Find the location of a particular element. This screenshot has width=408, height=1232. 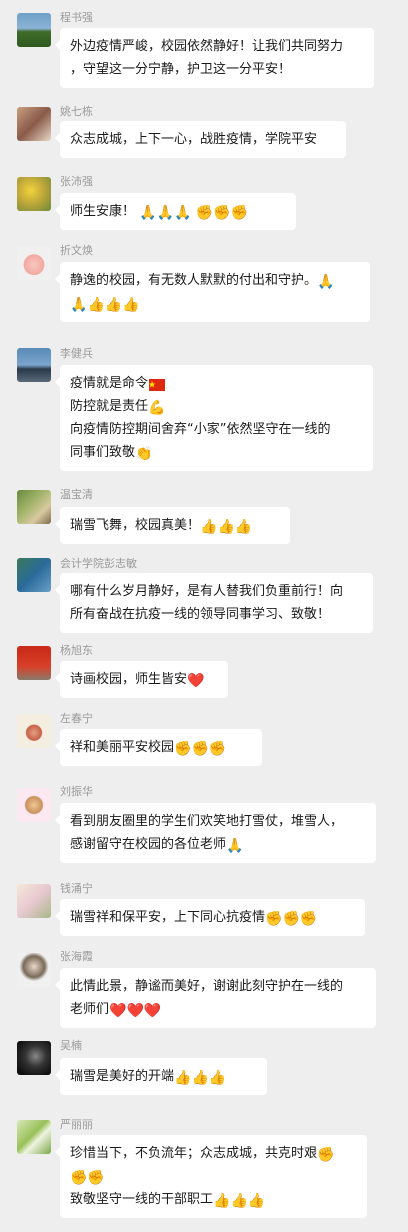

message-line: 瑞雪是美好的开端👍👍👍 is located at coordinates (148, 1077).